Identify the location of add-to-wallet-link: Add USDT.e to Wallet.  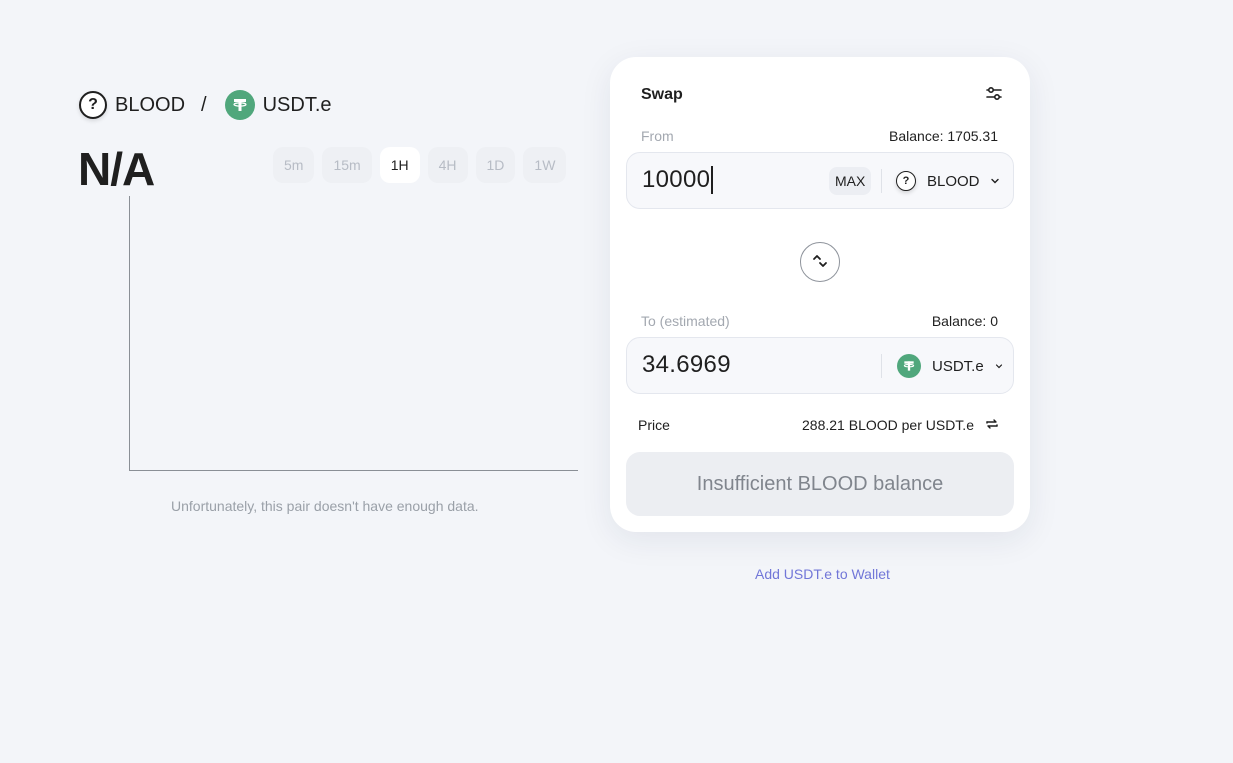
(822, 574).